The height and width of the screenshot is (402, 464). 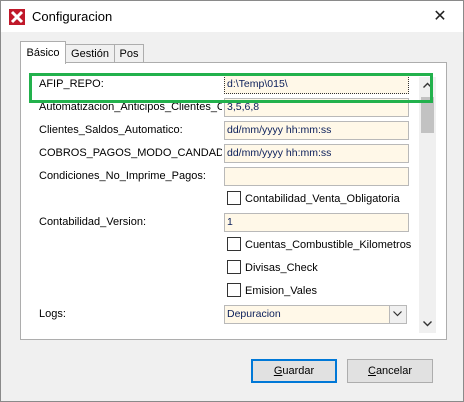 What do you see at coordinates (111, 130) in the screenshot?
I see `property-label: Clientes_Saldos_Automatico:` at bounding box center [111, 130].